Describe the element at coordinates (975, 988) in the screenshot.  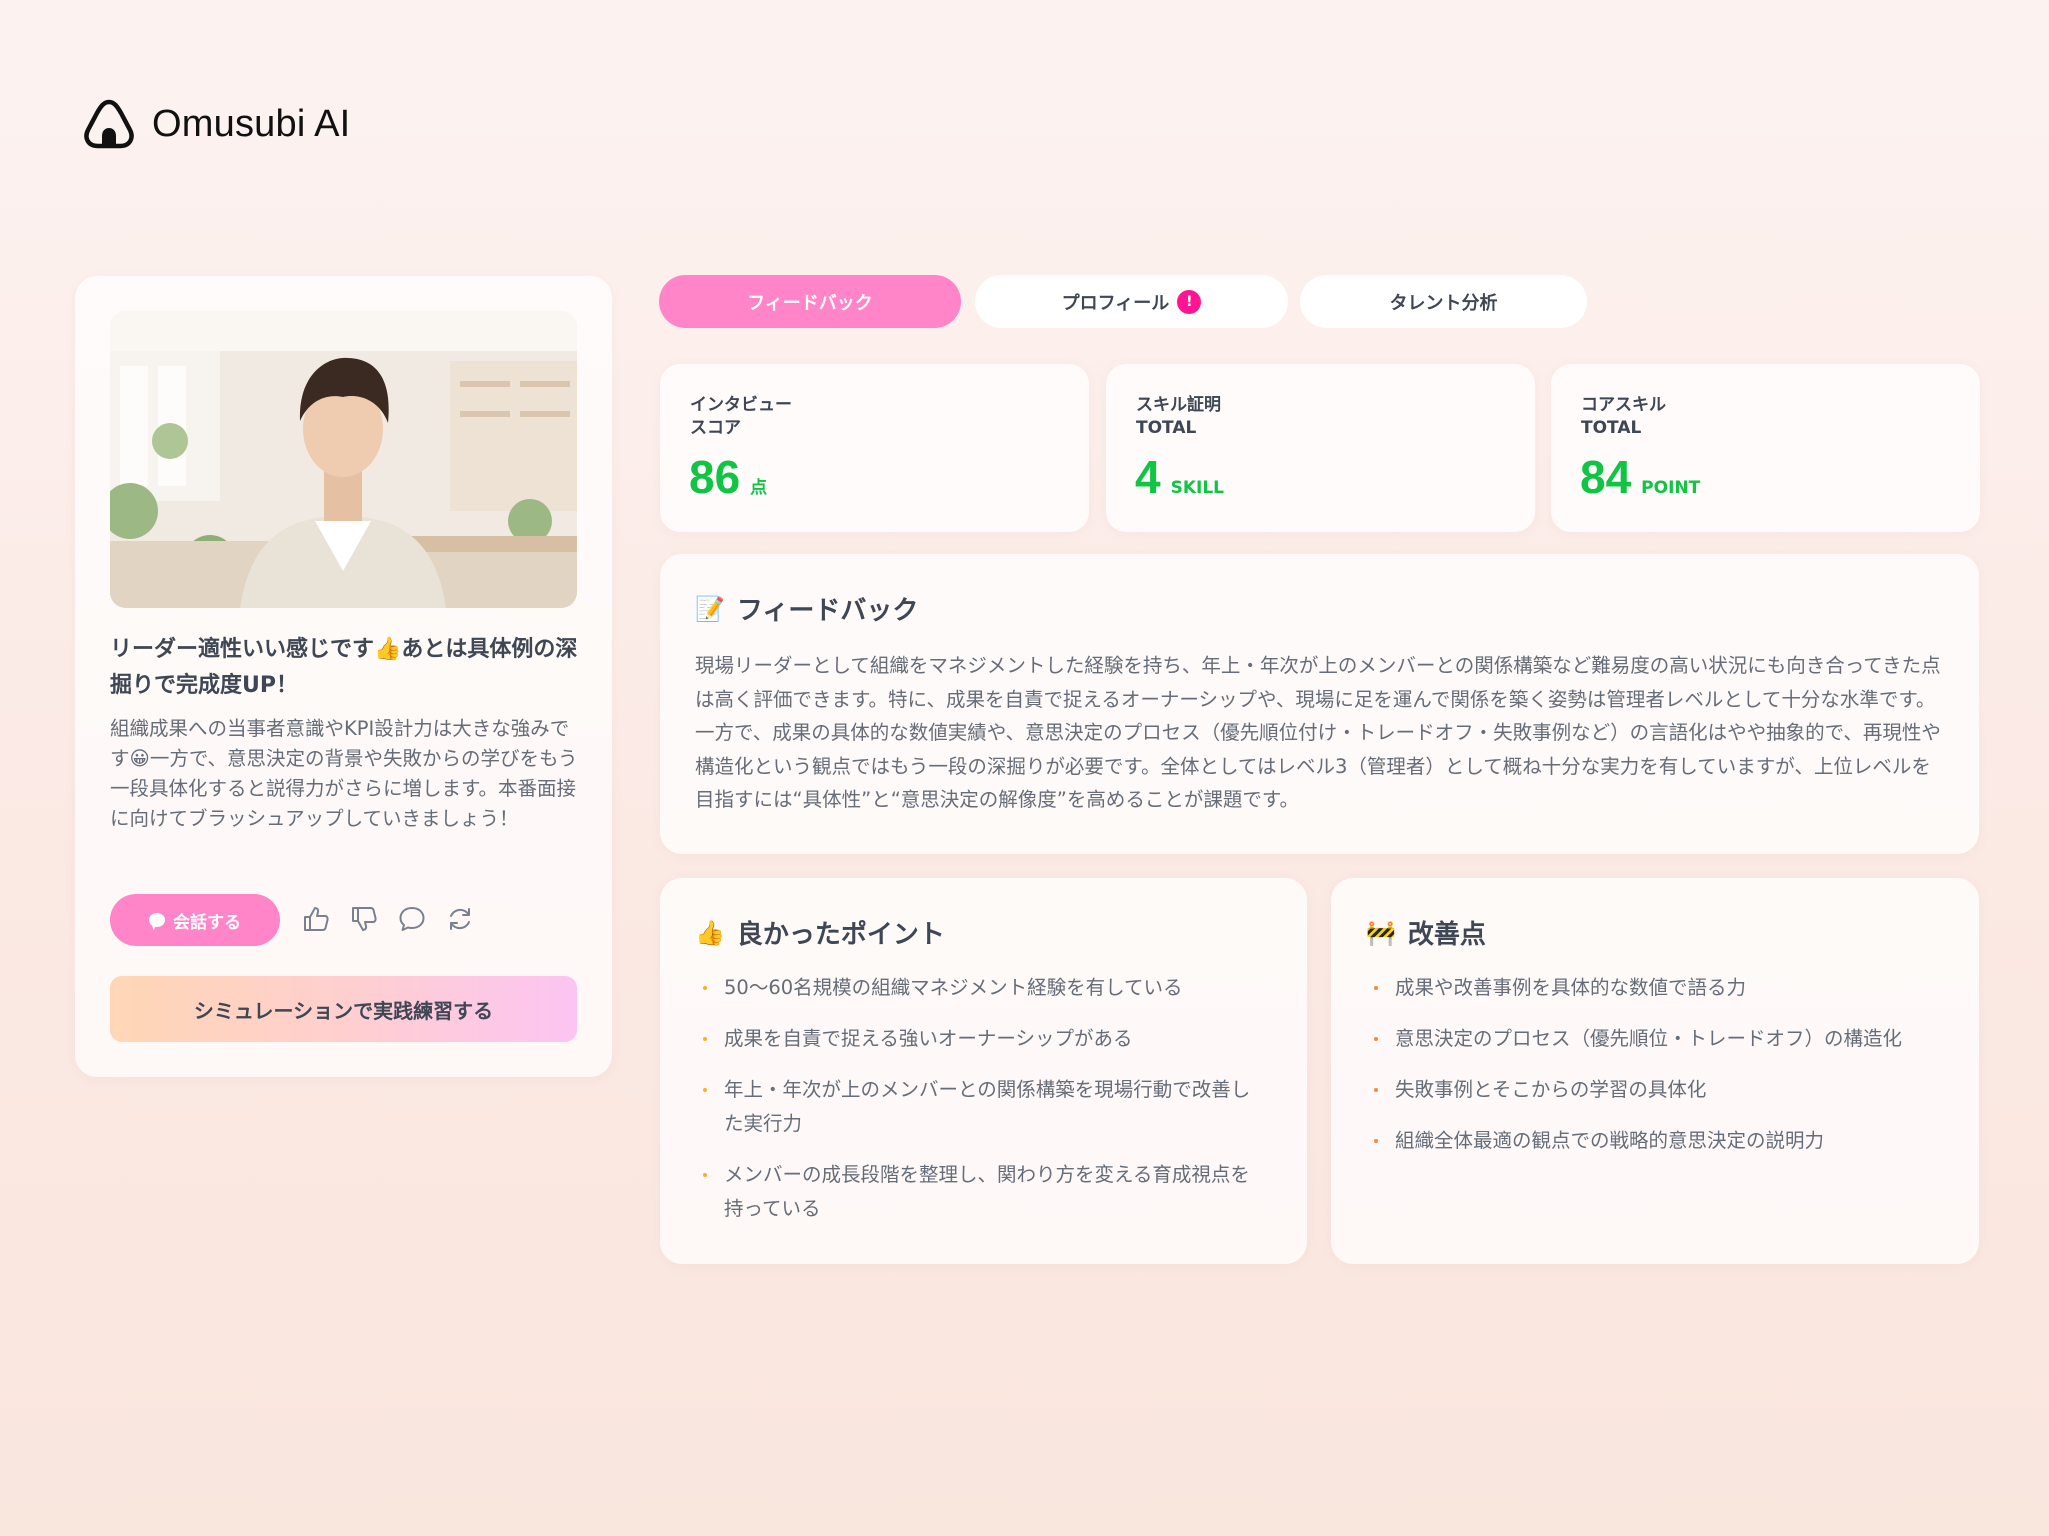
I see `list-item: 50〜60名規模の組織マネジメント経験を有している` at that location.